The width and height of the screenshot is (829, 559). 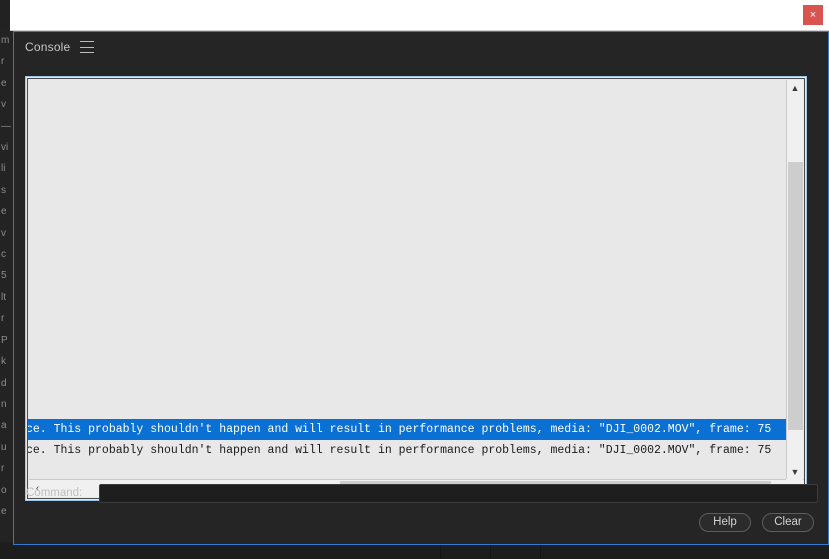 I want to click on command-row: Command:, so click(x=422, y=493).